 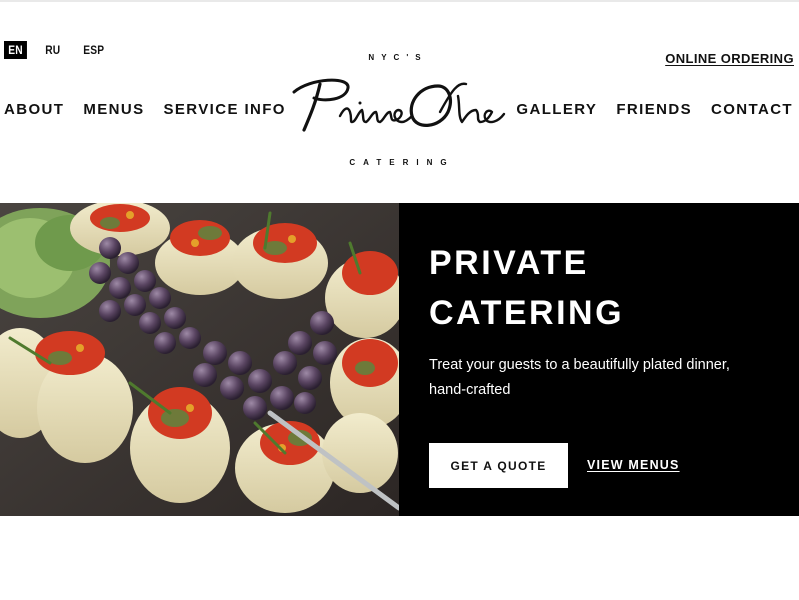 I want to click on lang-en: EN, so click(x=16, y=50).